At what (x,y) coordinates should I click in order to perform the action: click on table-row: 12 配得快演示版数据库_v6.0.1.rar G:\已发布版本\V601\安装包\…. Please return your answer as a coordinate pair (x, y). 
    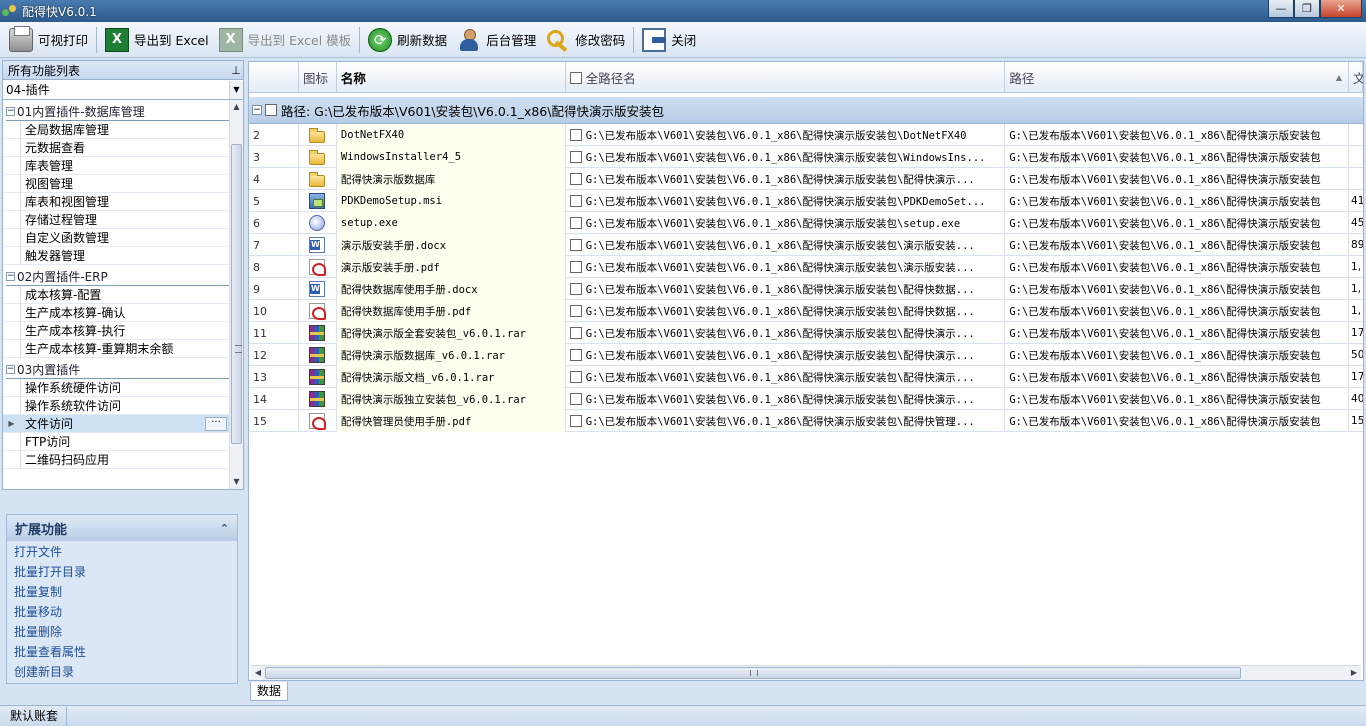
    Looking at the image, I should click on (806, 355).